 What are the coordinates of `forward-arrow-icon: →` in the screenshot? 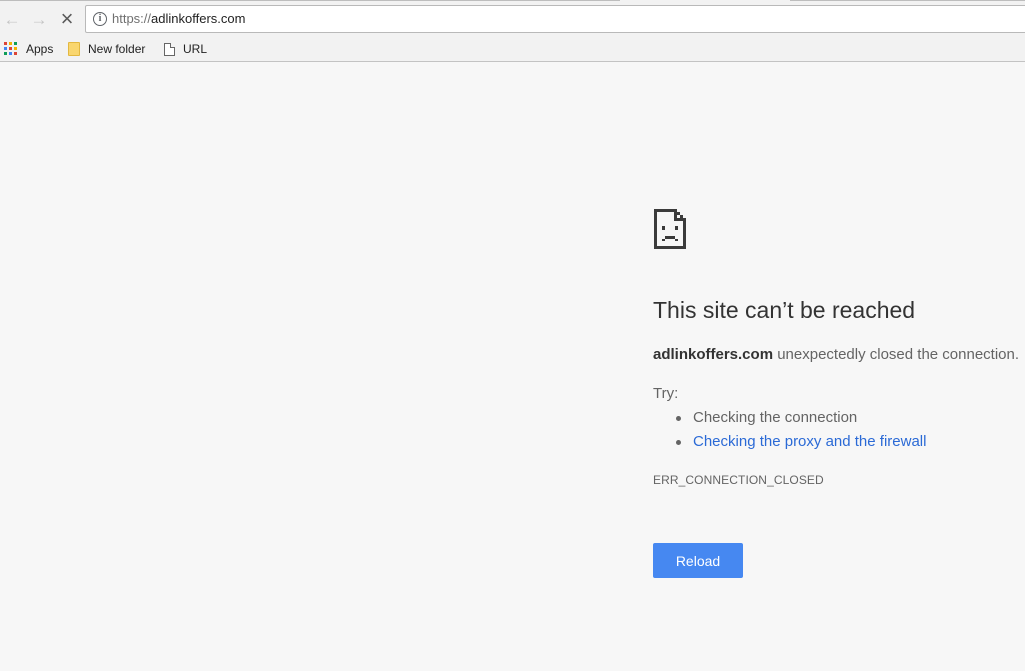 It's located at (39, 19).